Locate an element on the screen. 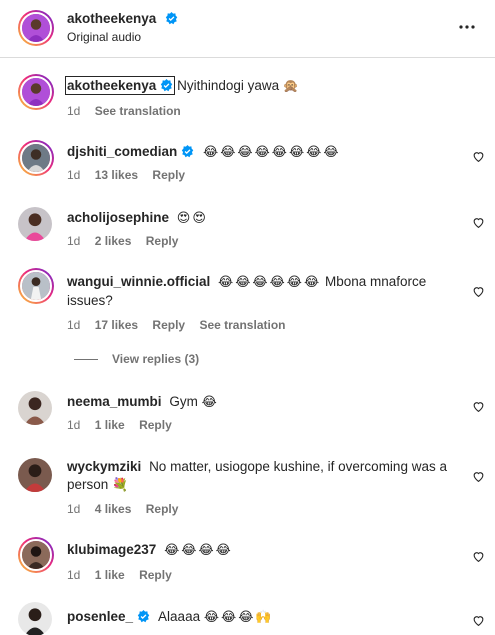  post-header: akotheekenya Original audio is located at coordinates (247, 29).